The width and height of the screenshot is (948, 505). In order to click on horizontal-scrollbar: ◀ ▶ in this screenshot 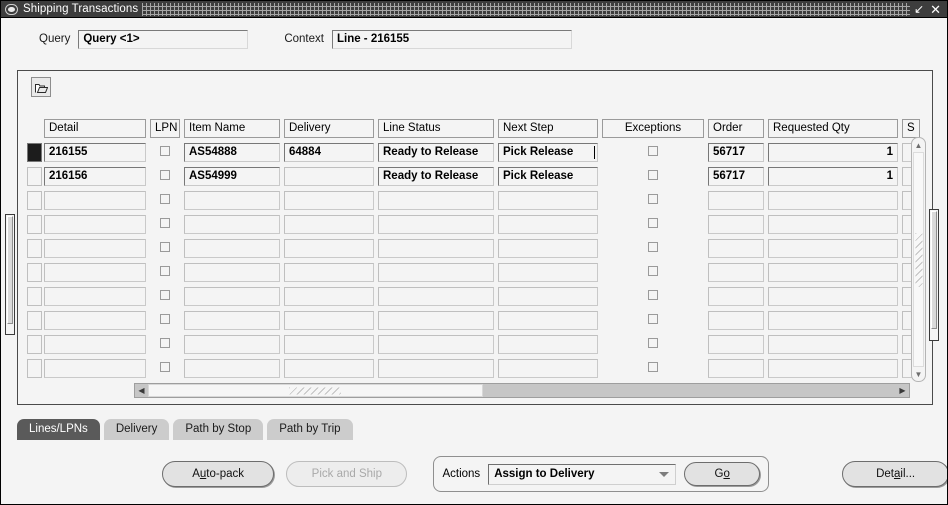, I will do `click(522, 390)`.